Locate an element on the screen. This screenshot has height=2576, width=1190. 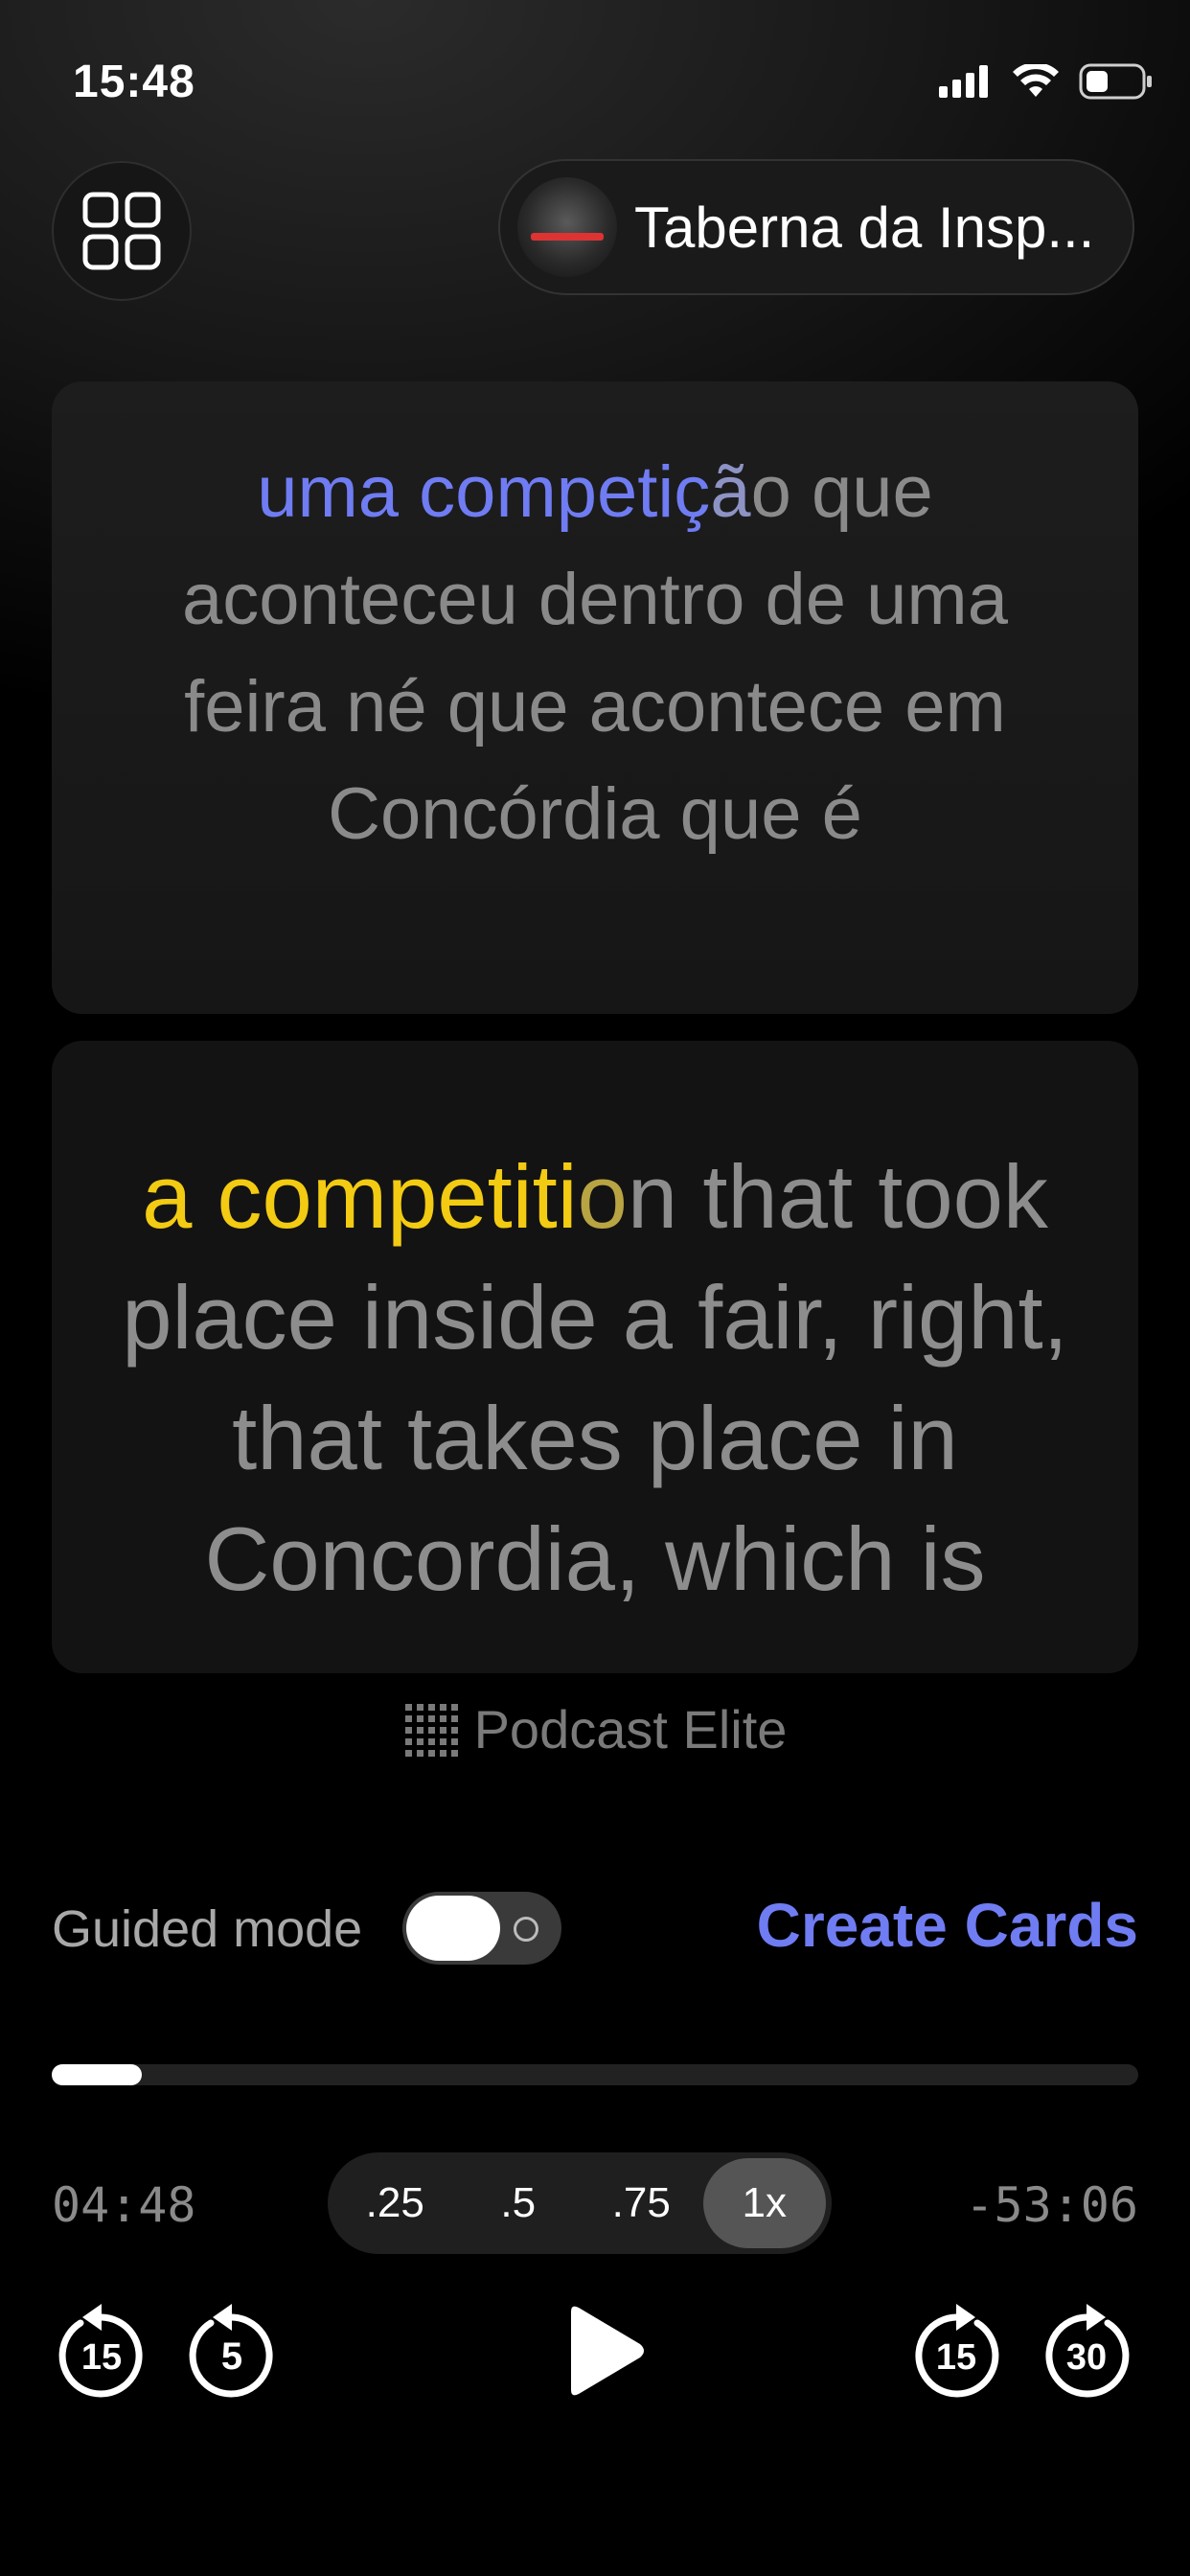
progress-fill is located at coordinates (97, 2074).